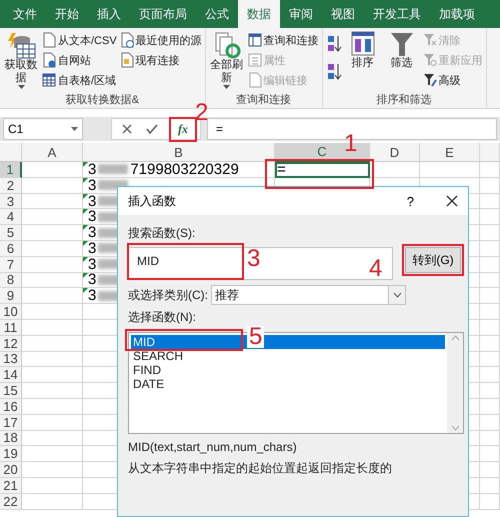 Image resolution: width=500 pixels, height=517 pixels. Describe the element at coordinates (79, 60) in the screenshot. I see `ribbon-button: 自网站` at that location.